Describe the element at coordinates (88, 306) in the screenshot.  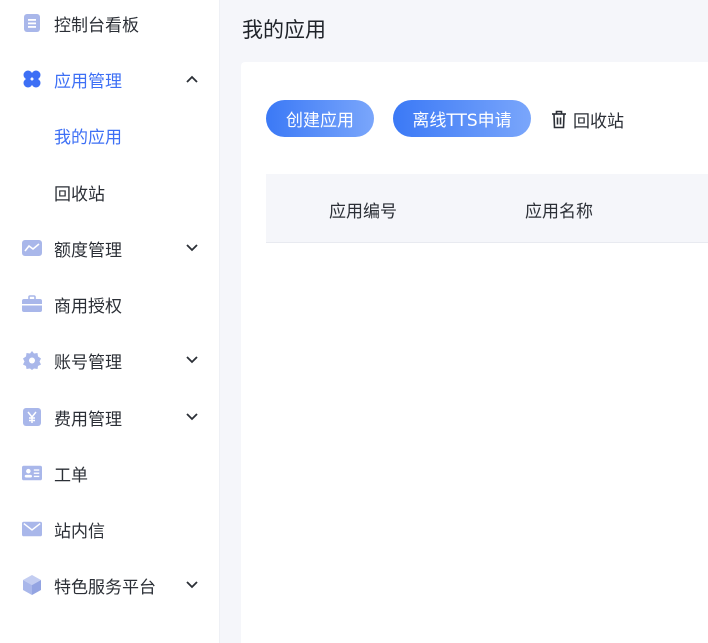
I see `sidebar-item-label: 商用授权` at that location.